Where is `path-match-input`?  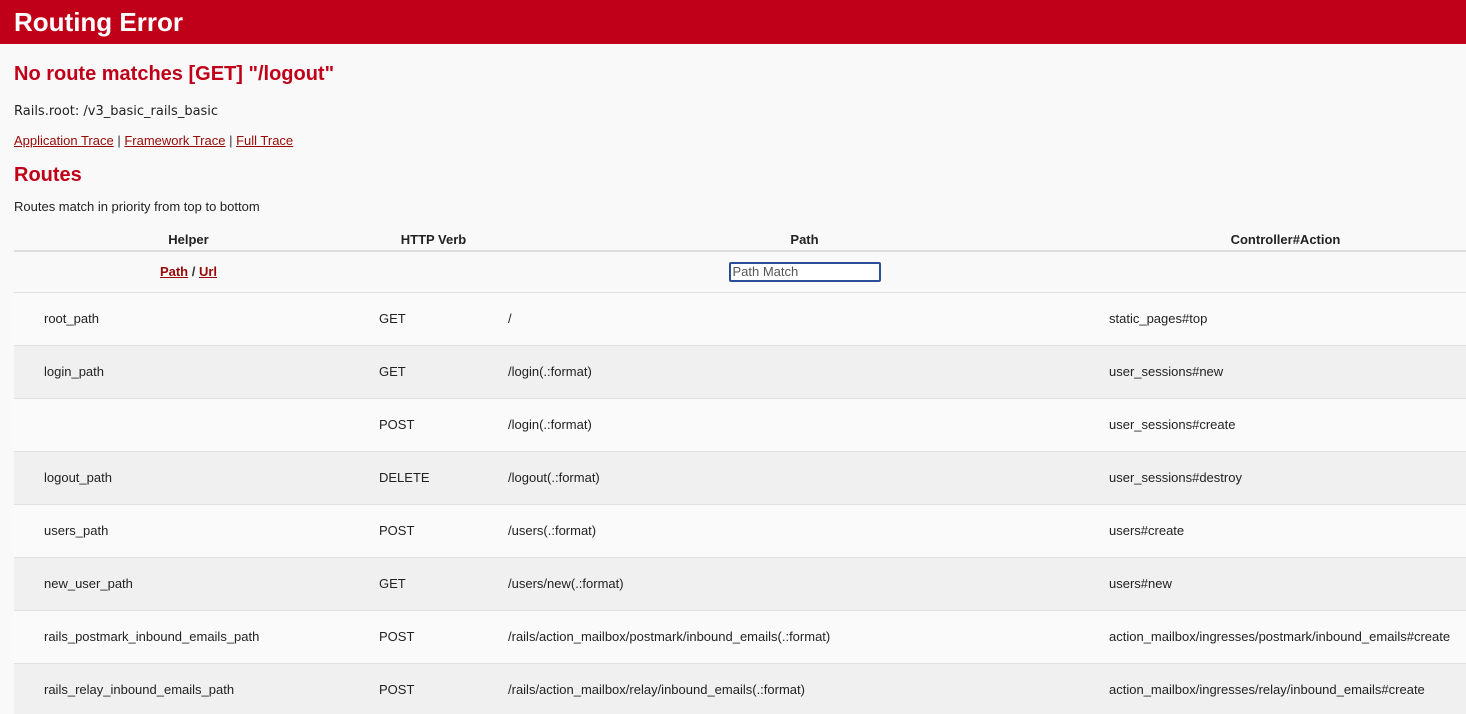
path-match-input is located at coordinates (804, 271).